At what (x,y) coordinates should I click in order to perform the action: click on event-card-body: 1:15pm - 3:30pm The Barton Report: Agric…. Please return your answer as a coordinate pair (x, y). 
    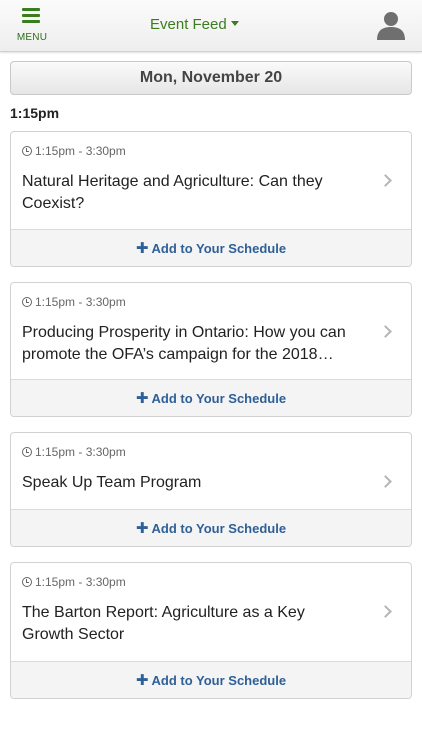
    Looking at the image, I should click on (211, 612).